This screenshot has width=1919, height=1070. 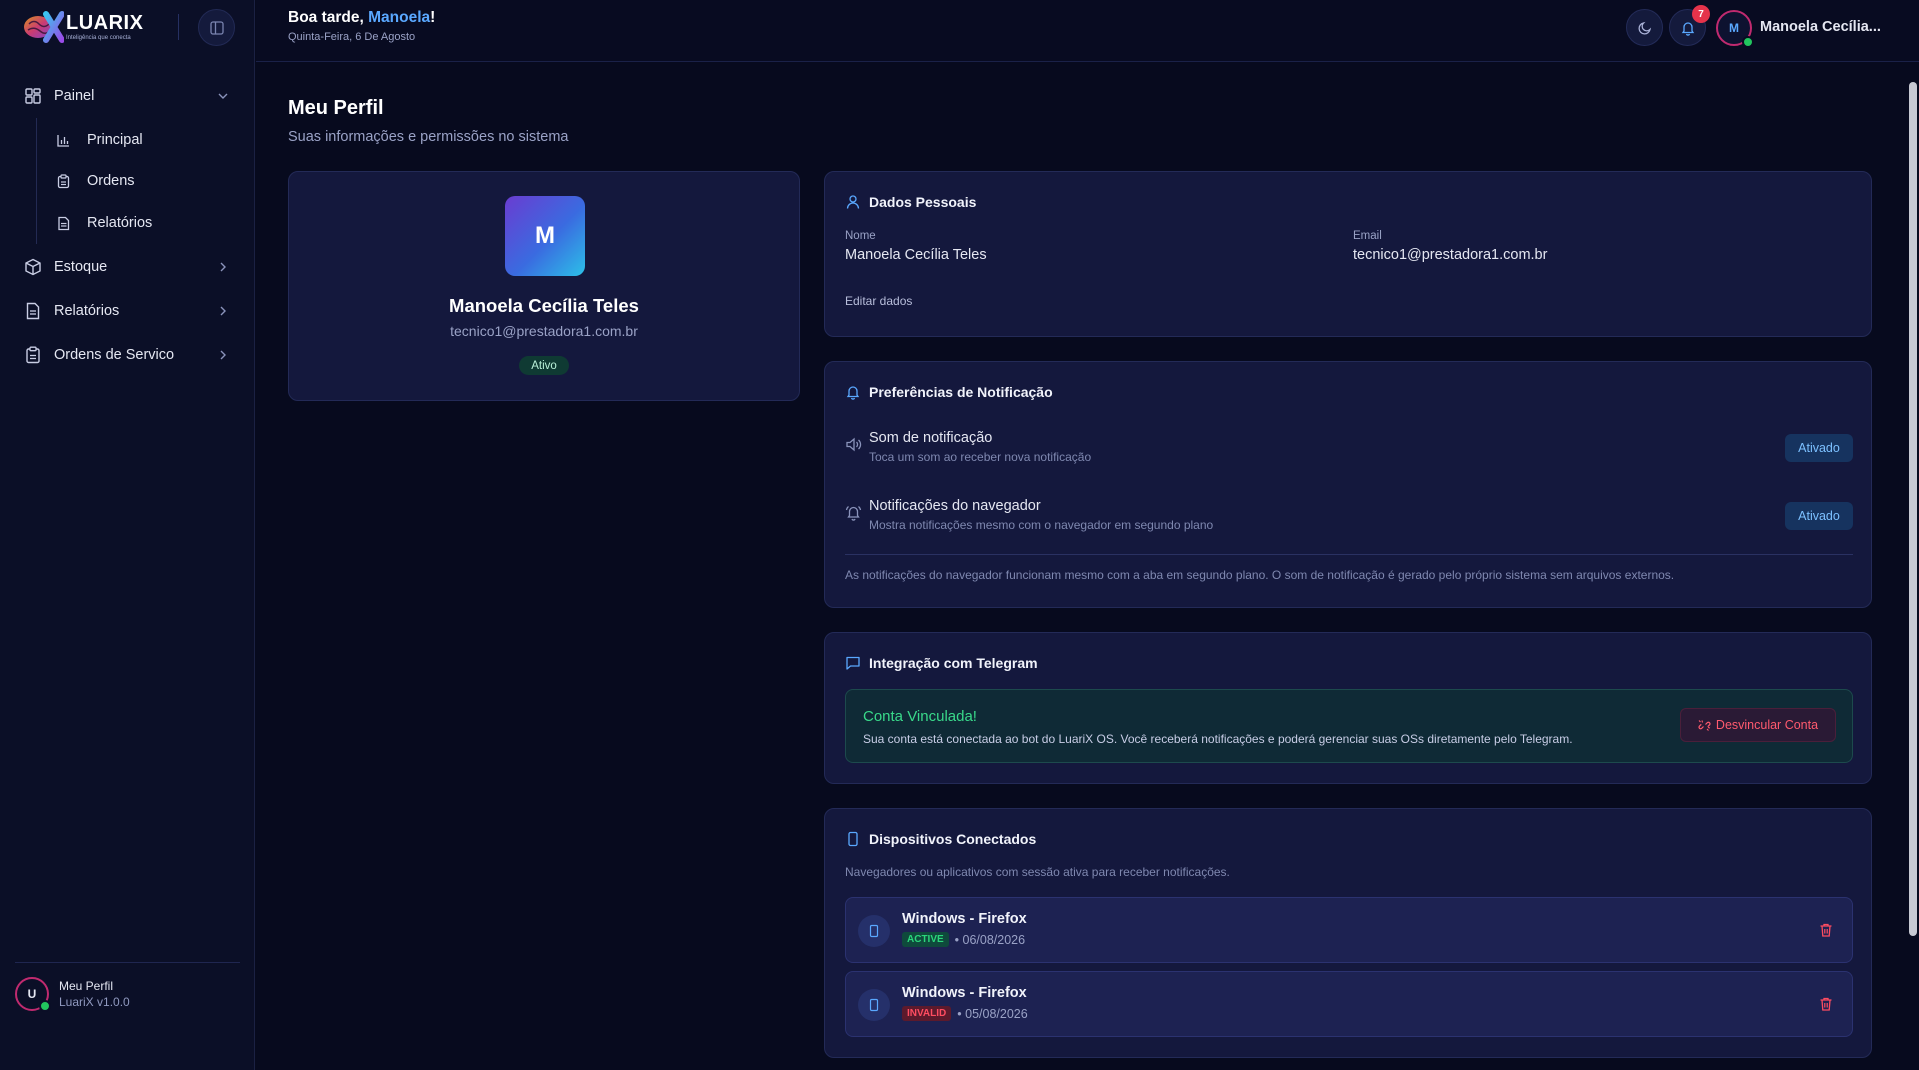 I want to click on greeting: Boa tarde, Manoela!, so click(x=361, y=18).